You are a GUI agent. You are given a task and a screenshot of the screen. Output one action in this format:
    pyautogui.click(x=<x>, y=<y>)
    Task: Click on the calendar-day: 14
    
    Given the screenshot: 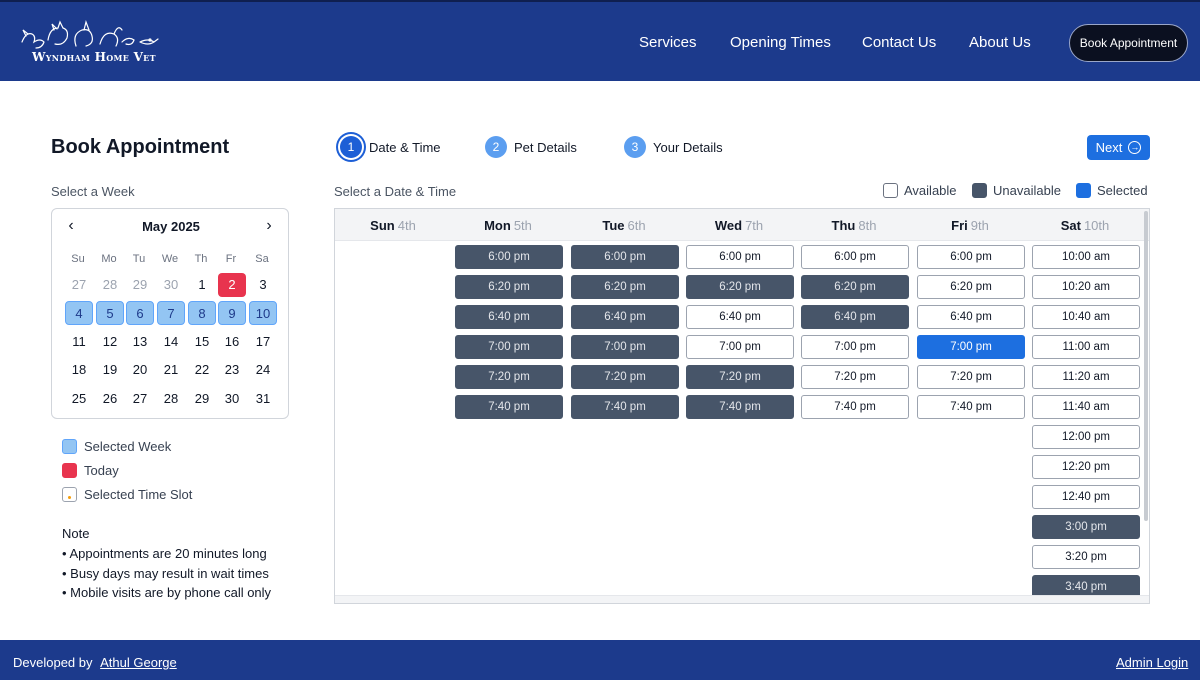 What is the action you would take?
    pyautogui.click(x=171, y=342)
    